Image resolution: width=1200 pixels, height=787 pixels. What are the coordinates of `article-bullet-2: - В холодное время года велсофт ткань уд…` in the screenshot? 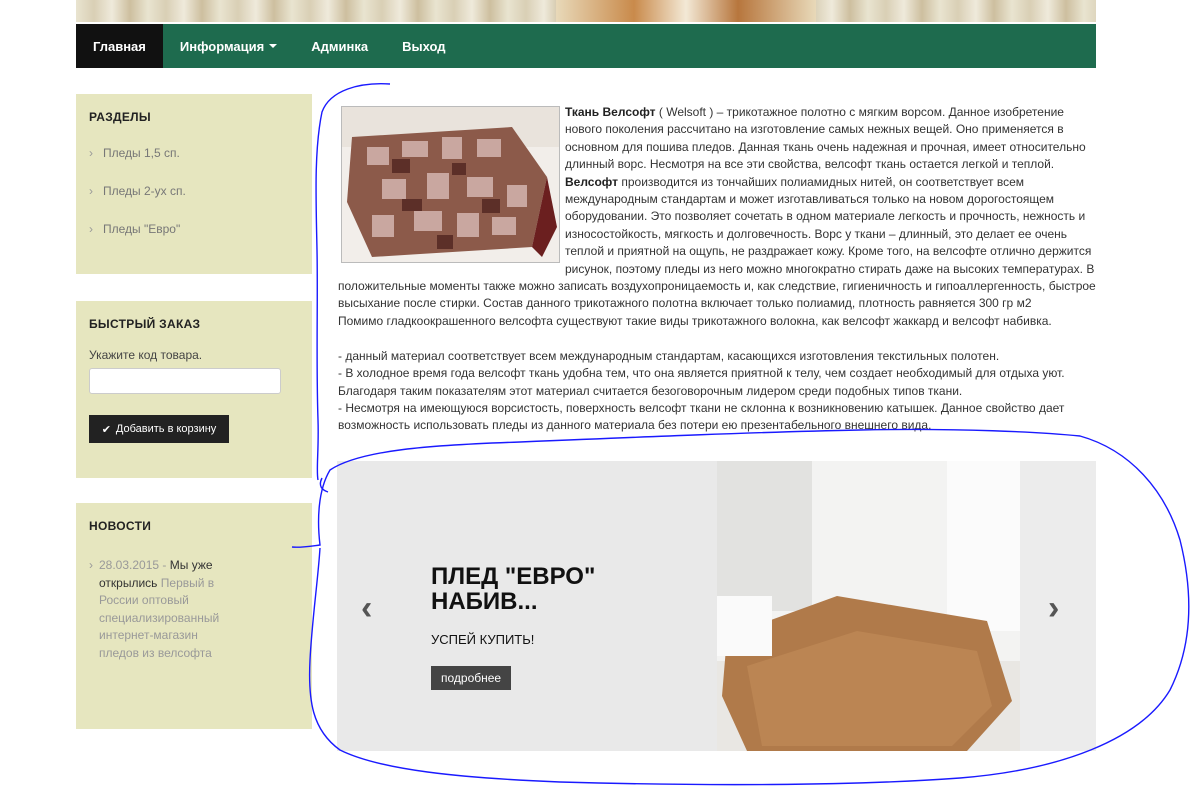 It's located at (701, 382).